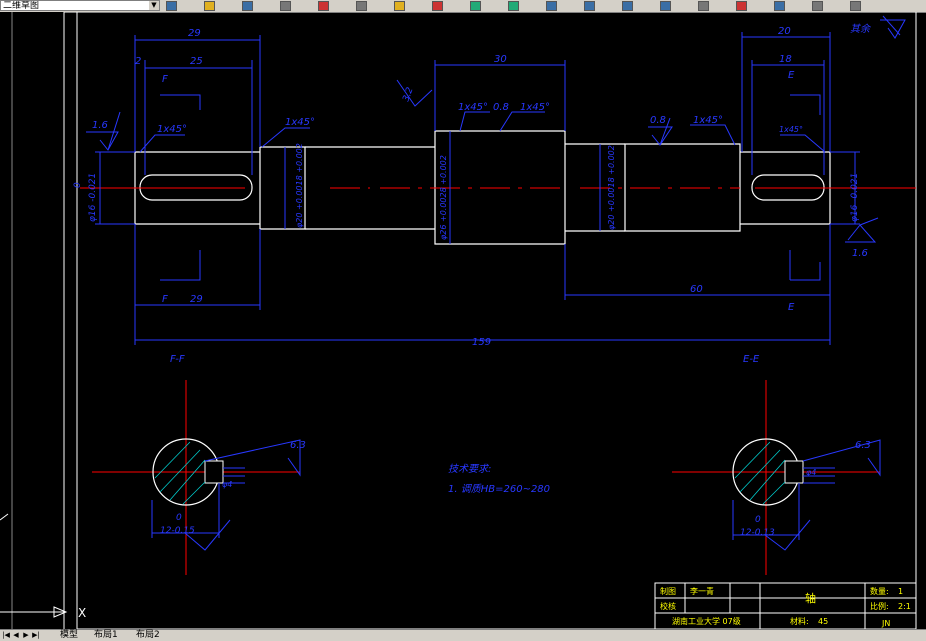 This screenshot has width=926, height=641. I want to click on roughness-symbol-left, so click(103, 131).